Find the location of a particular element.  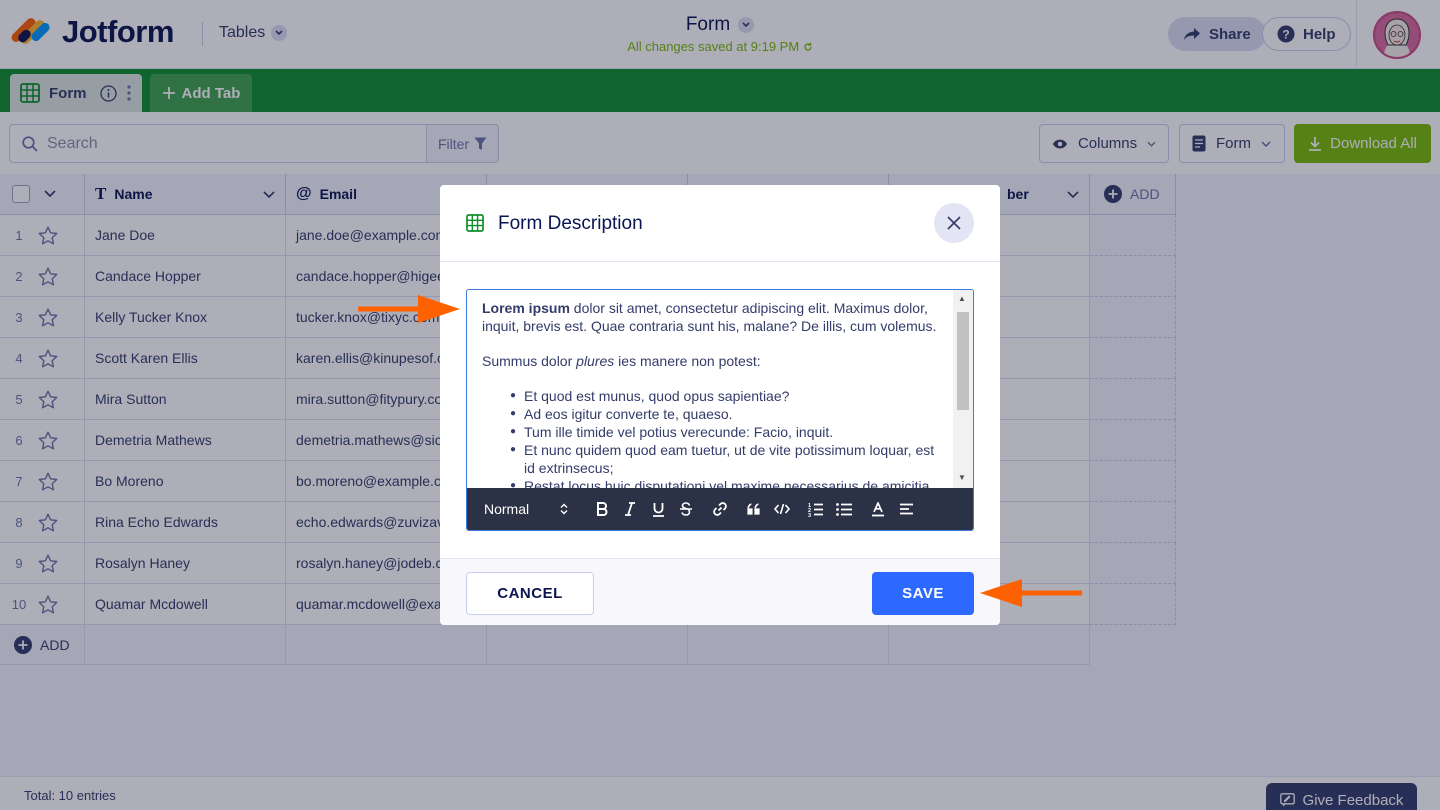

close-icon is located at coordinates (954, 223).